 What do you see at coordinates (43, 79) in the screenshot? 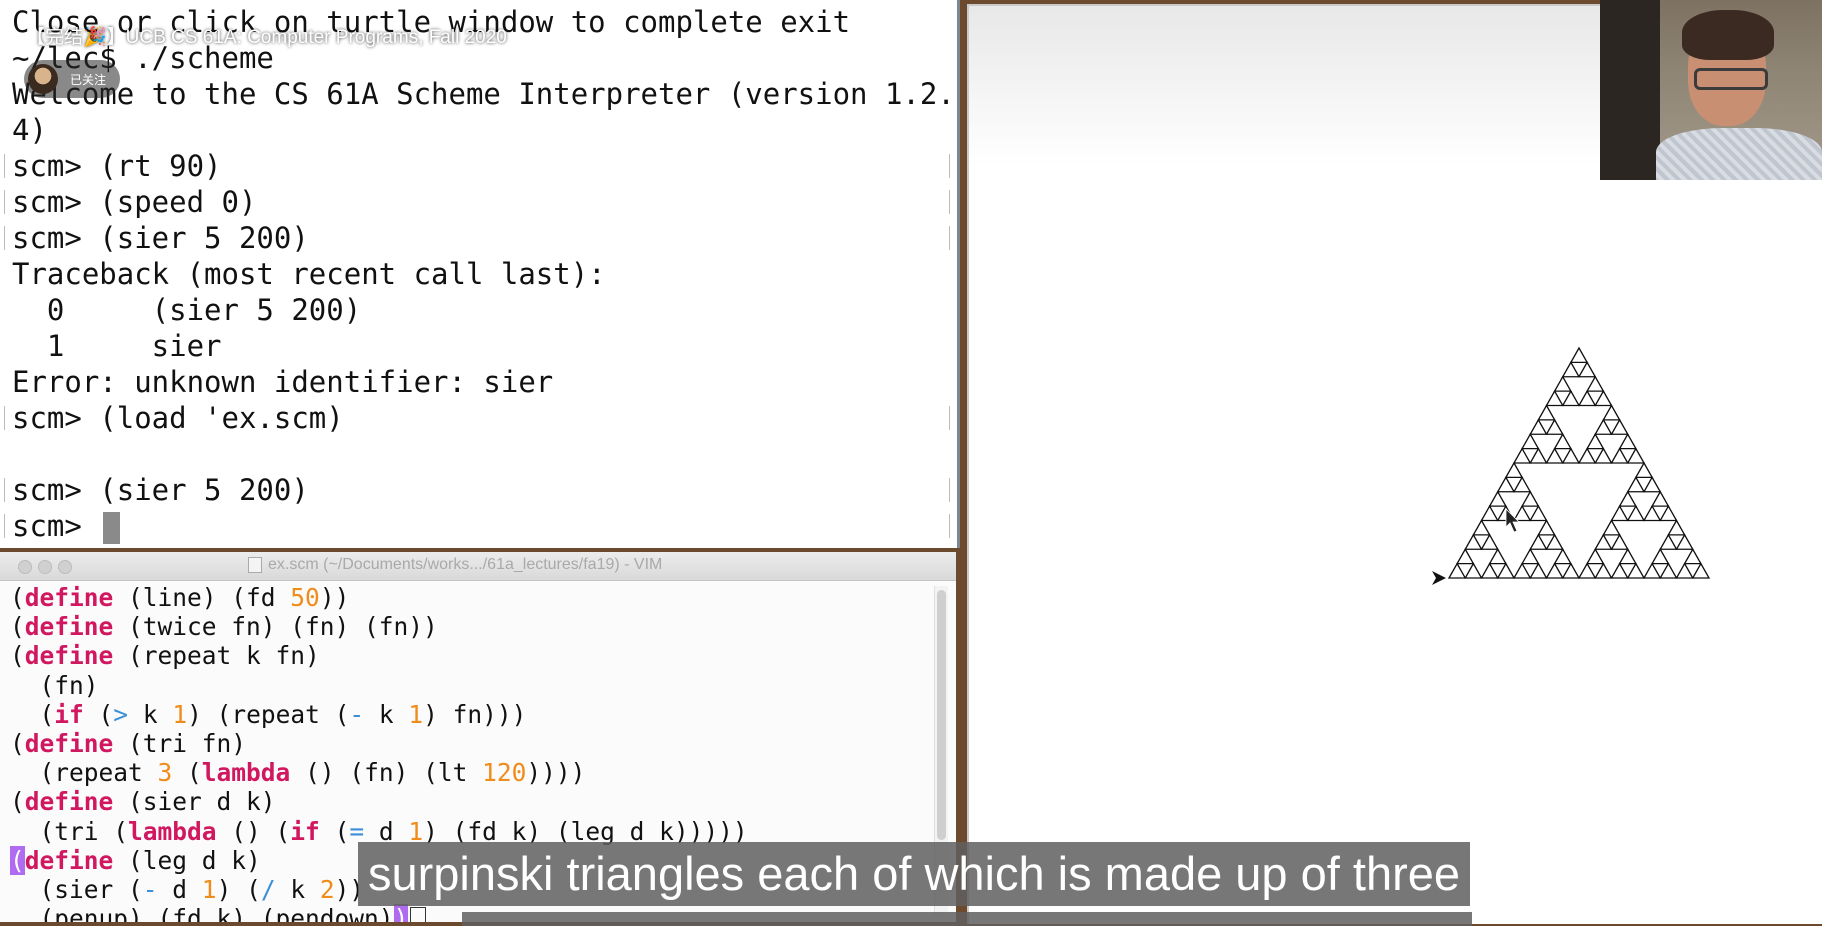
I see `uploader-avatar` at bounding box center [43, 79].